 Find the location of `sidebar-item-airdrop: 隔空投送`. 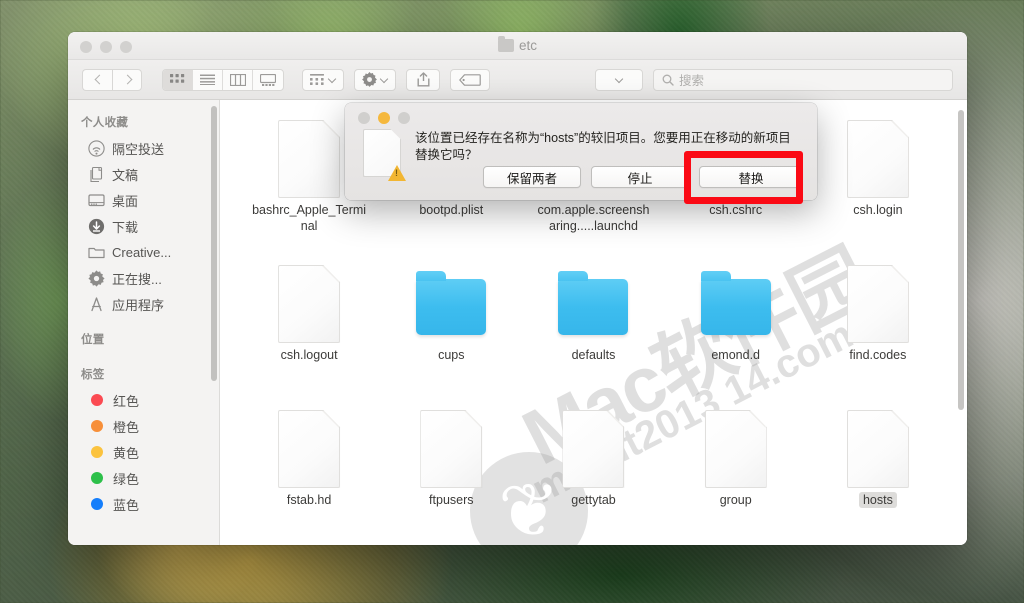

sidebar-item-airdrop: 隔空投送 is located at coordinates (143, 148).